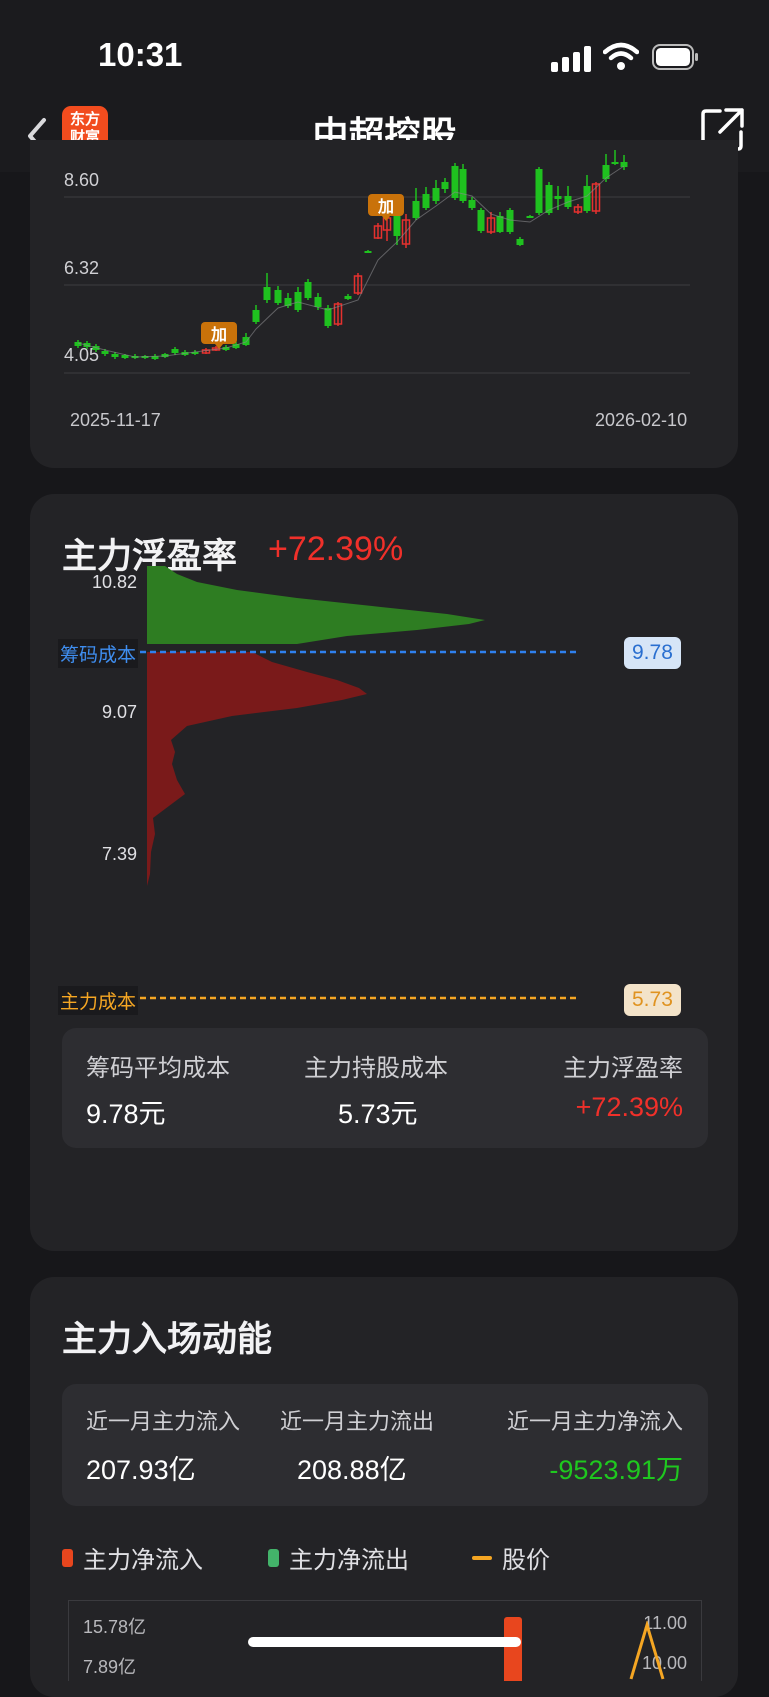  I want to click on legend-outflow-label: 主力净流出, so click(349, 1560).